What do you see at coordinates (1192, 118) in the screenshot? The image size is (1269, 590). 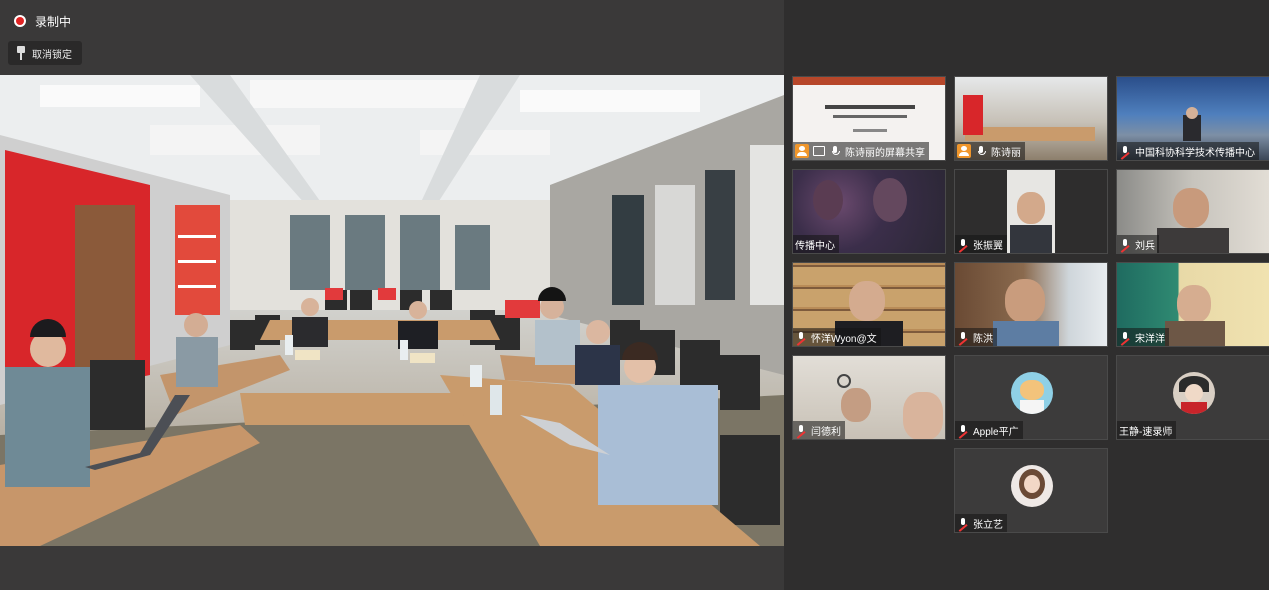 I see `video-tile: 中国科协科学技术传播中心` at bounding box center [1192, 118].